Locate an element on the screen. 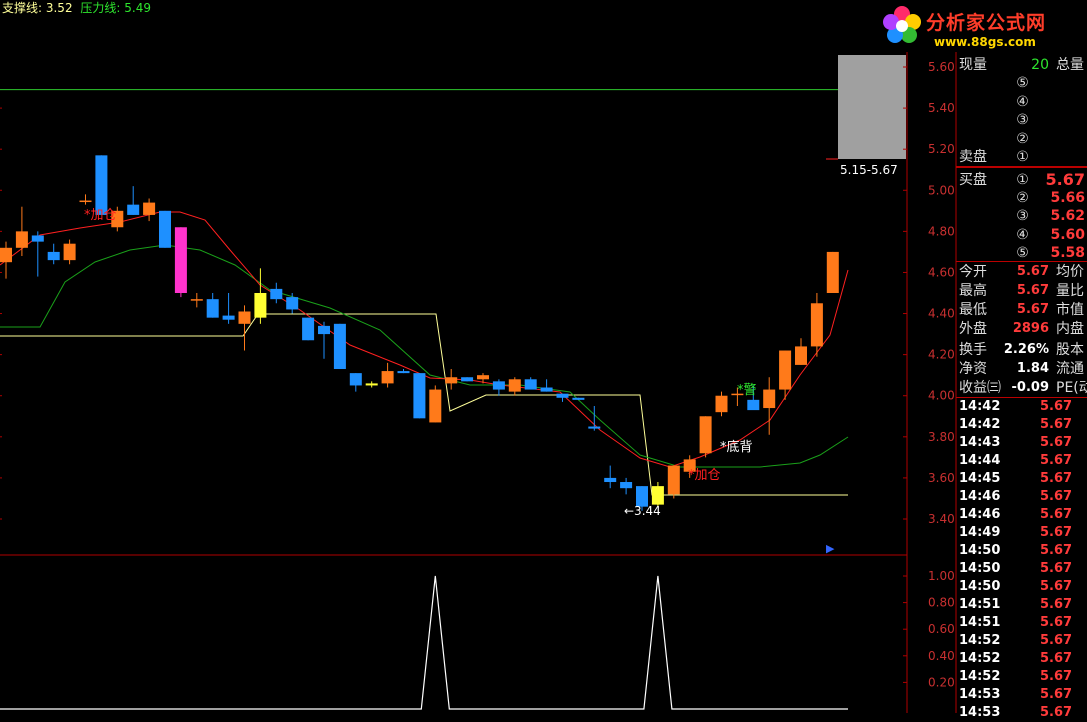 This screenshot has width=1087, height=722. tick-row: 14:51 5.67 is located at coordinates (1021, 605).